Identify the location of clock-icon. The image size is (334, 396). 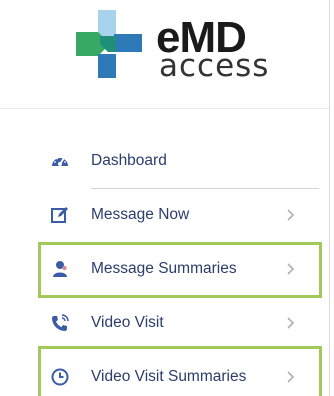
(60, 377).